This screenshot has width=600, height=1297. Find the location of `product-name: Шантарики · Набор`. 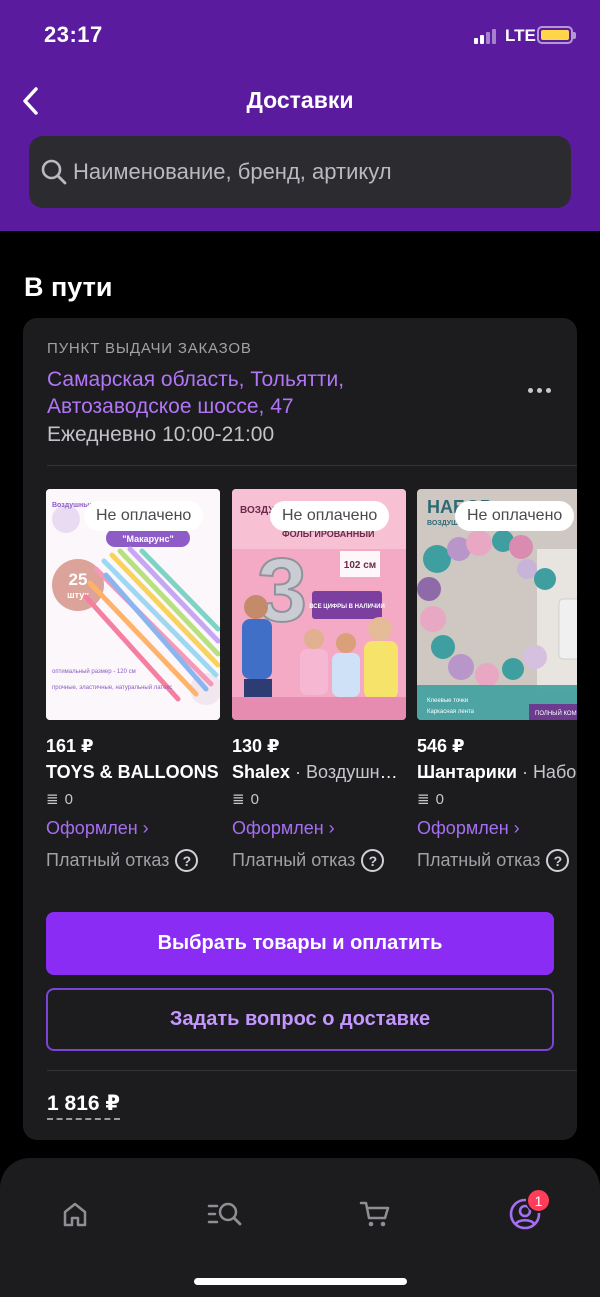

product-name: Шантарики · Набор is located at coordinates (497, 772).